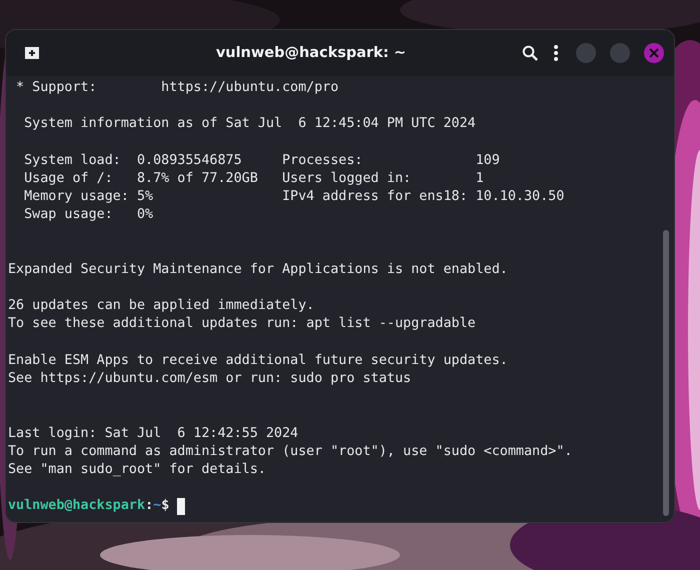 This screenshot has width=700, height=570. I want to click on terminal-line: Last login: Sat Jul 6 12:42:55 2024, so click(153, 433).